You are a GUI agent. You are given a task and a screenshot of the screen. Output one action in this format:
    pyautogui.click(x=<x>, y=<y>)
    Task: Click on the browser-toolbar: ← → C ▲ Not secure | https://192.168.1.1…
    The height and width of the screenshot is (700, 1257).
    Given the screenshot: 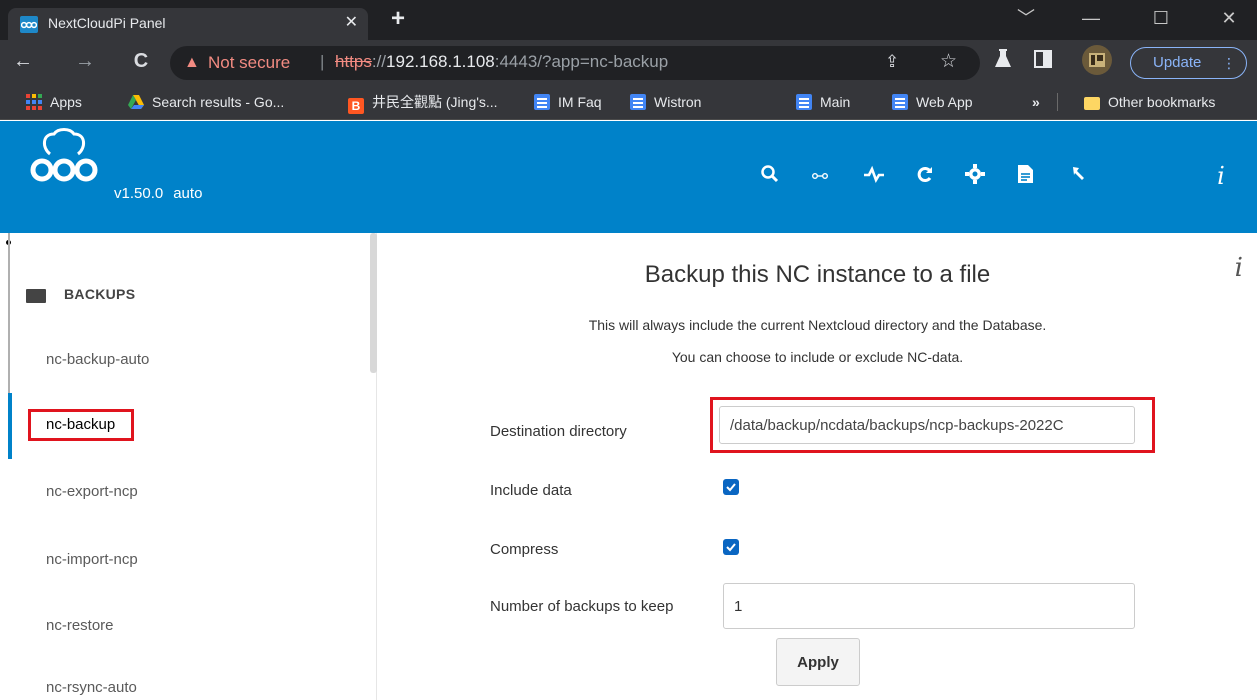 What is the action you would take?
    pyautogui.click(x=628, y=62)
    